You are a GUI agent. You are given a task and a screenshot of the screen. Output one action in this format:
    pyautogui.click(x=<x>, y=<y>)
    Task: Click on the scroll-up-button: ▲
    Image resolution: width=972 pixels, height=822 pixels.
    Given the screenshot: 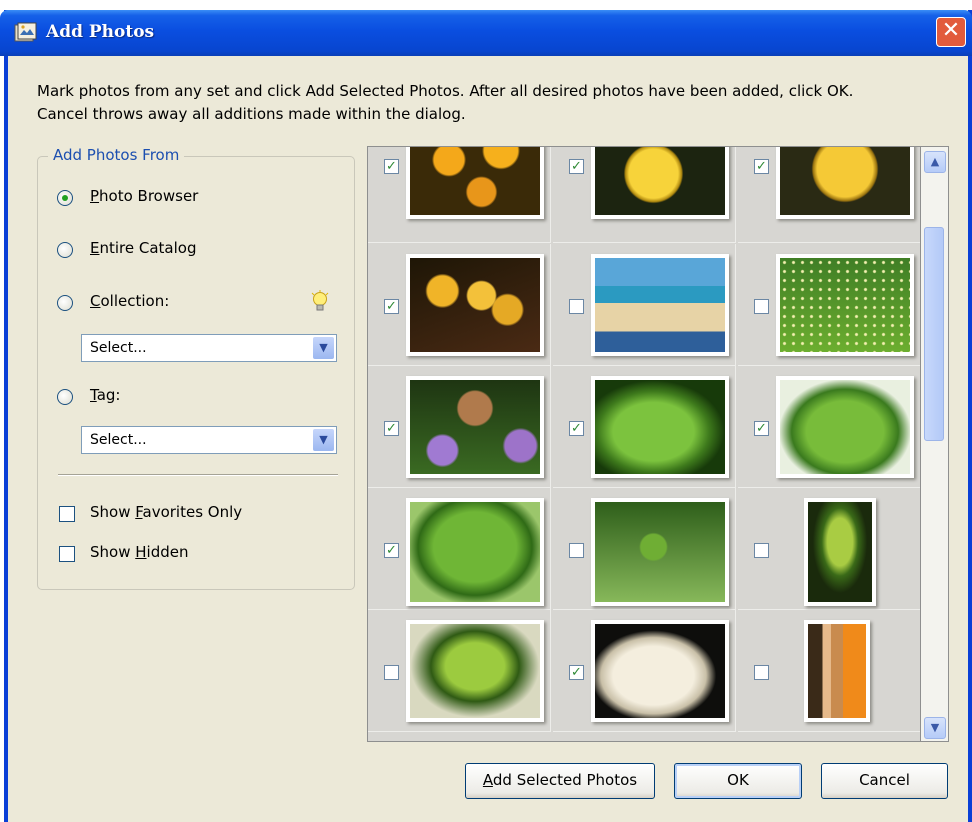 What is the action you would take?
    pyautogui.click(x=935, y=162)
    